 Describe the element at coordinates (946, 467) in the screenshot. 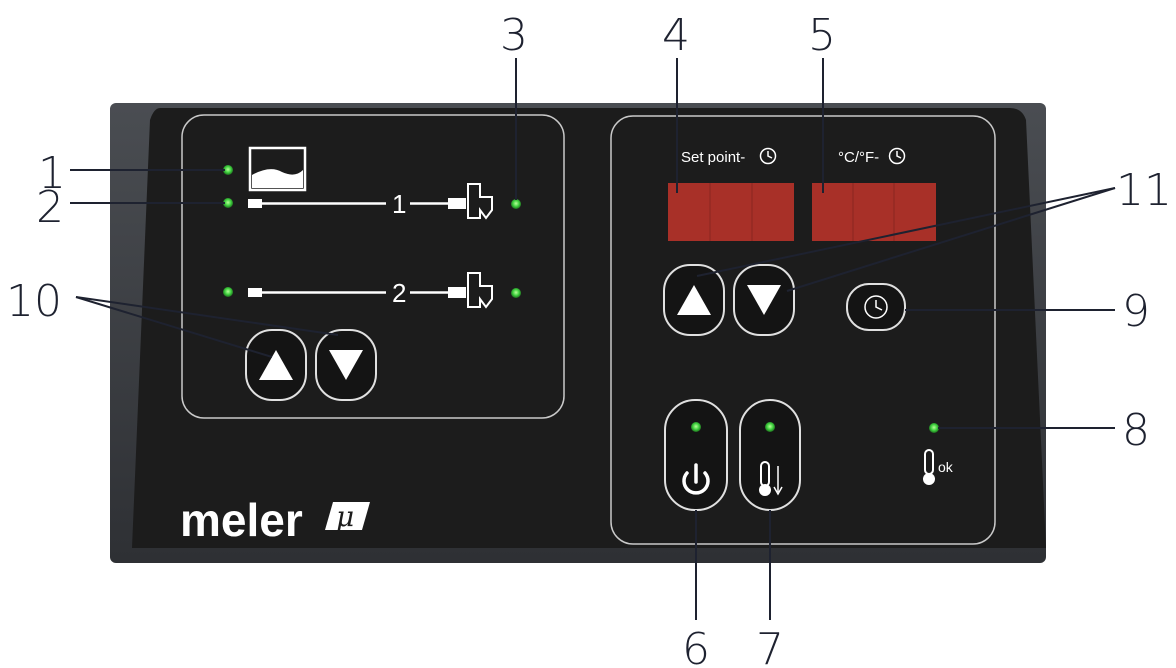

I see `ok-label: ok` at that location.